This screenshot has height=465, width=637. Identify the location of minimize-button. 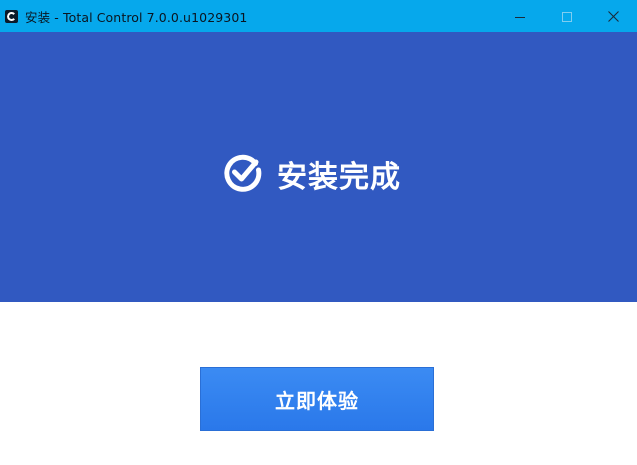
(519, 16).